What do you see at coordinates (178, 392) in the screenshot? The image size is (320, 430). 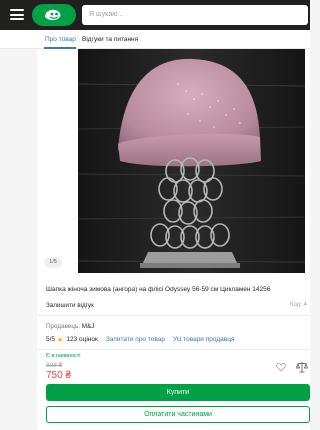 I see `buy-button: Купити` at bounding box center [178, 392].